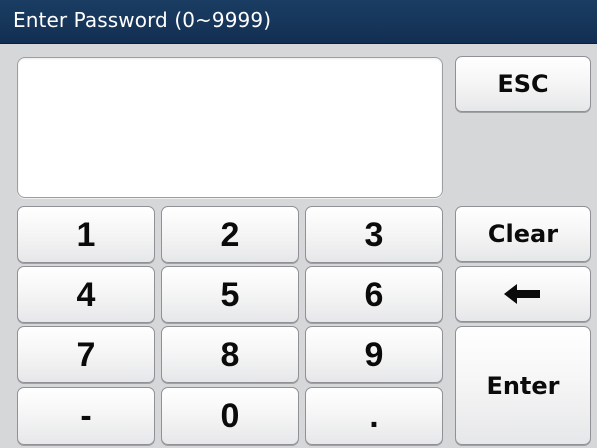  I want to click on key-3-label: 3, so click(374, 234).